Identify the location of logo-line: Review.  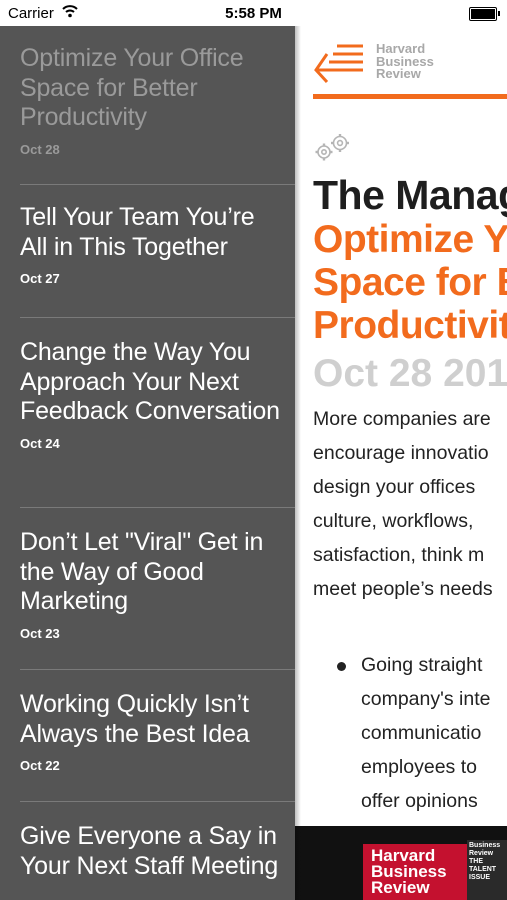
(398, 73).